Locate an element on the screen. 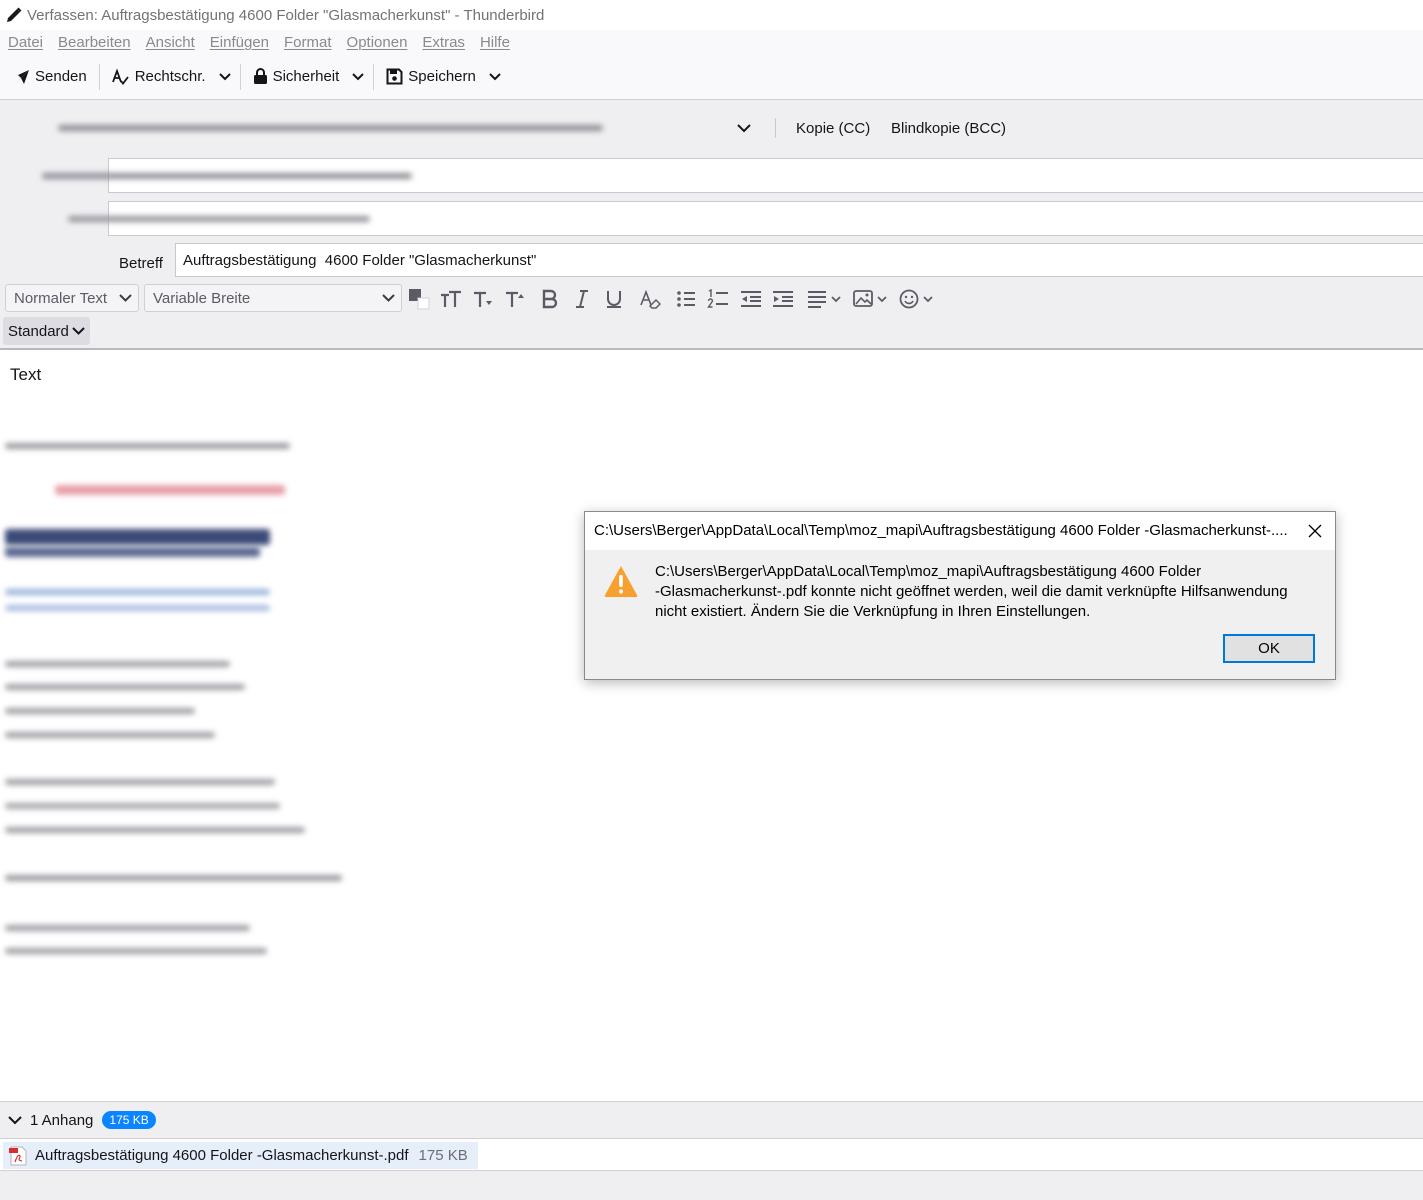  redacted-from-field is located at coordinates (330, 128).